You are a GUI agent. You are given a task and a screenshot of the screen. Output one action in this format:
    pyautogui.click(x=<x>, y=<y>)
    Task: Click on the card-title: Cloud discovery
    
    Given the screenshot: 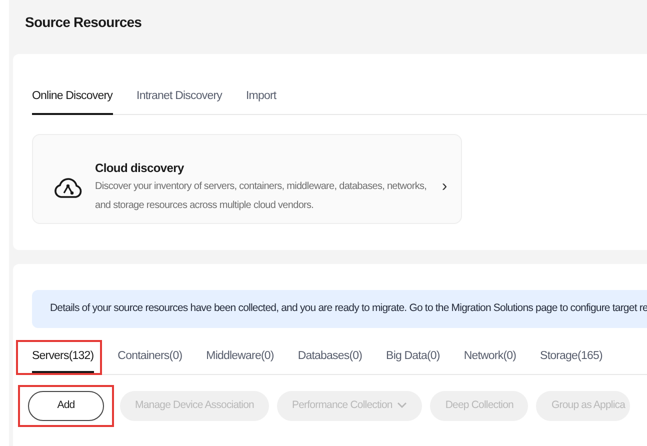 What is the action you would take?
    pyautogui.click(x=140, y=169)
    